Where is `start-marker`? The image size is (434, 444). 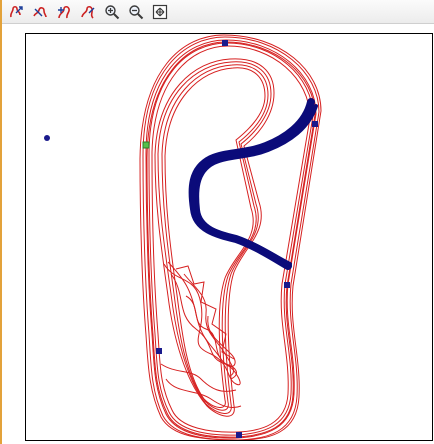 start-marker is located at coordinates (146, 145).